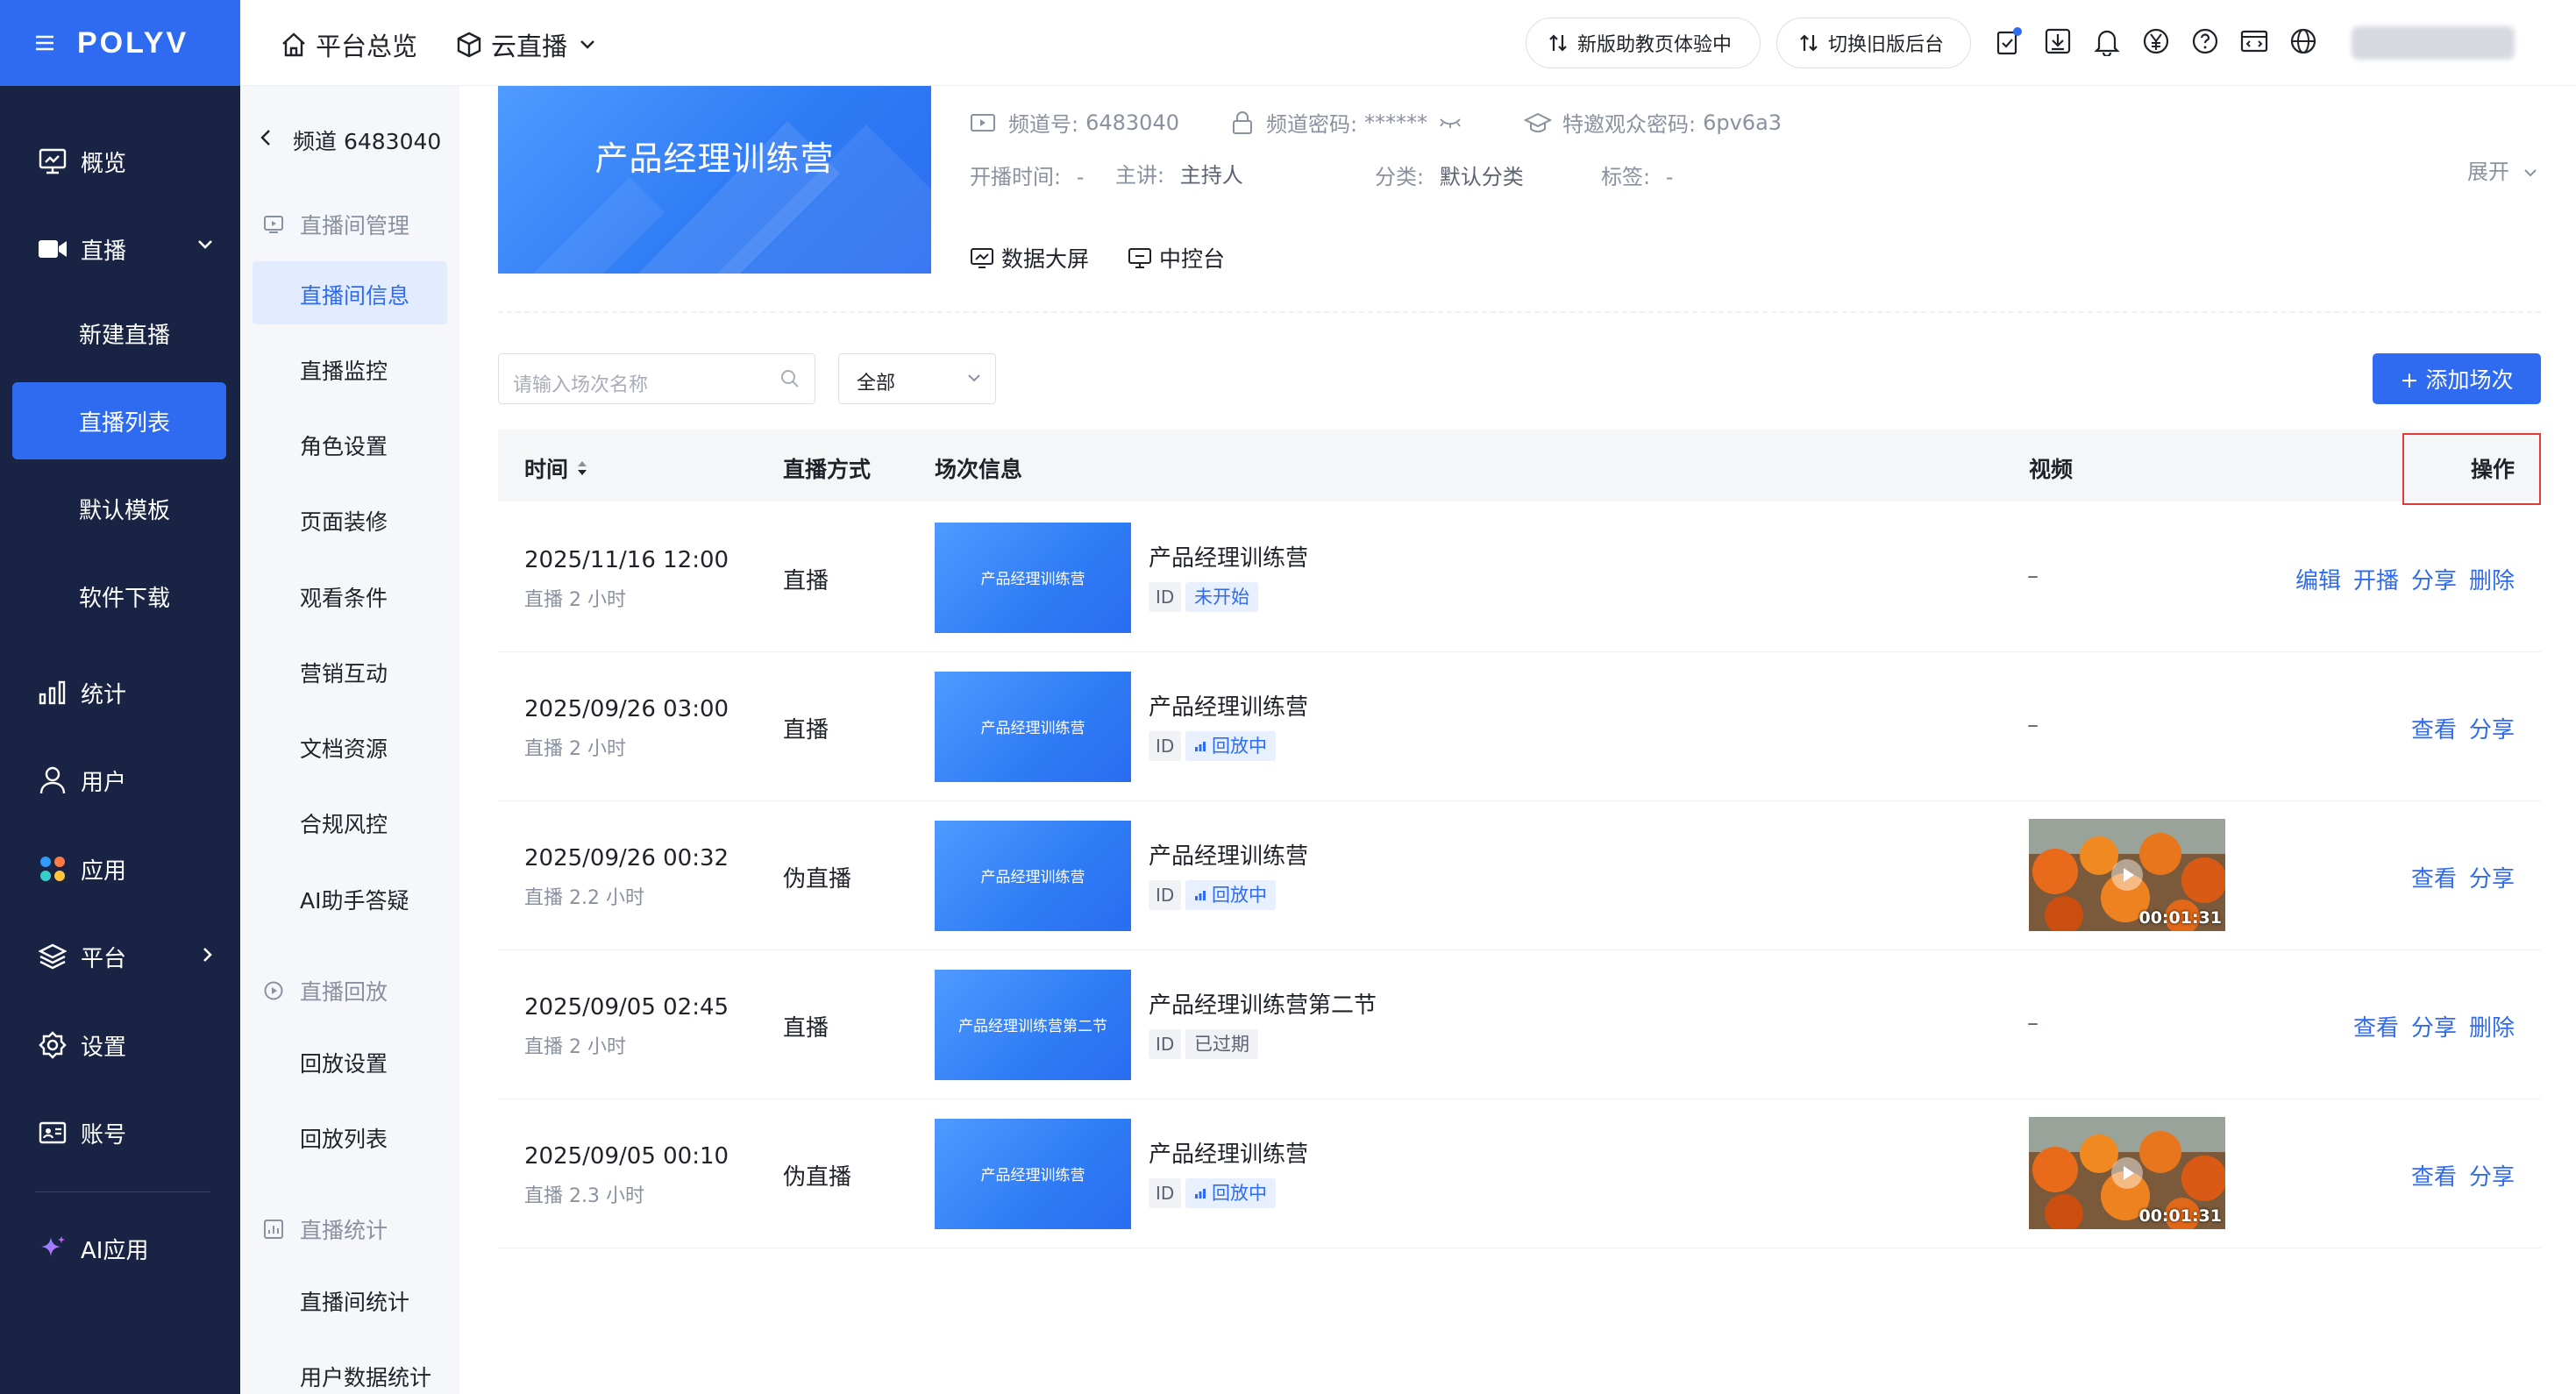 Image resolution: width=2576 pixels, height=1394 pixels. I want to click on data-screen-link: 数据大屏, so click(1029, 258).